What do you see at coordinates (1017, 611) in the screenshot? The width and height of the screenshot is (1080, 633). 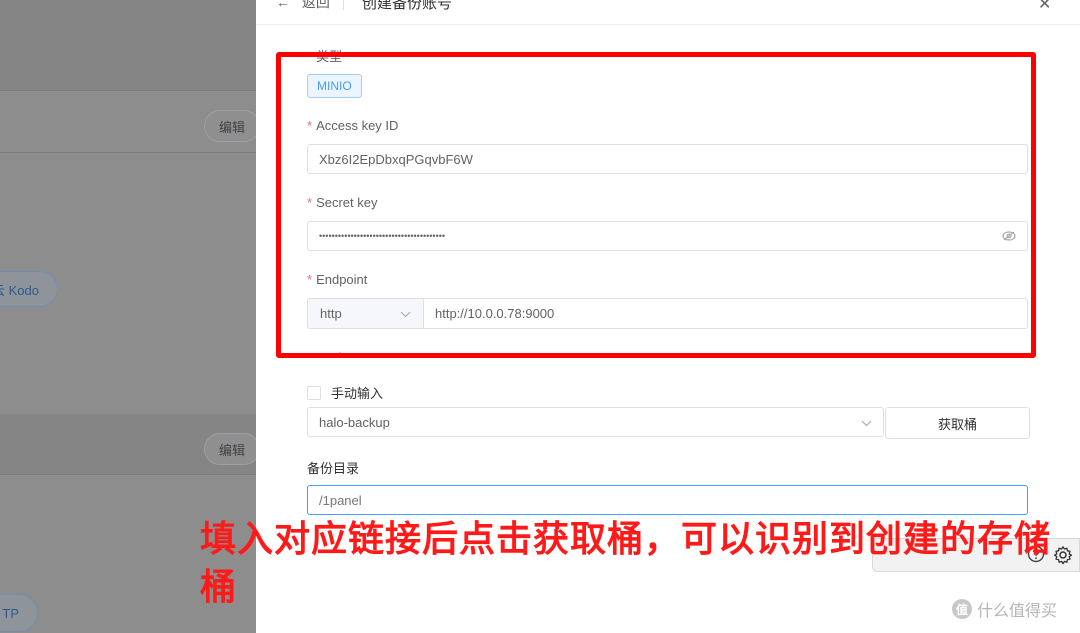 I see `watermark-text: 什么值得买` at bounding box center [1017, 611].